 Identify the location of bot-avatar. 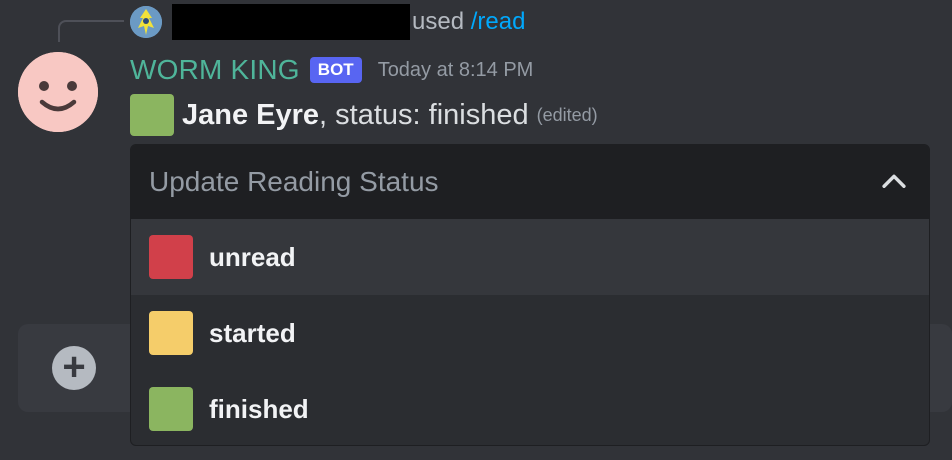
(58, 92).